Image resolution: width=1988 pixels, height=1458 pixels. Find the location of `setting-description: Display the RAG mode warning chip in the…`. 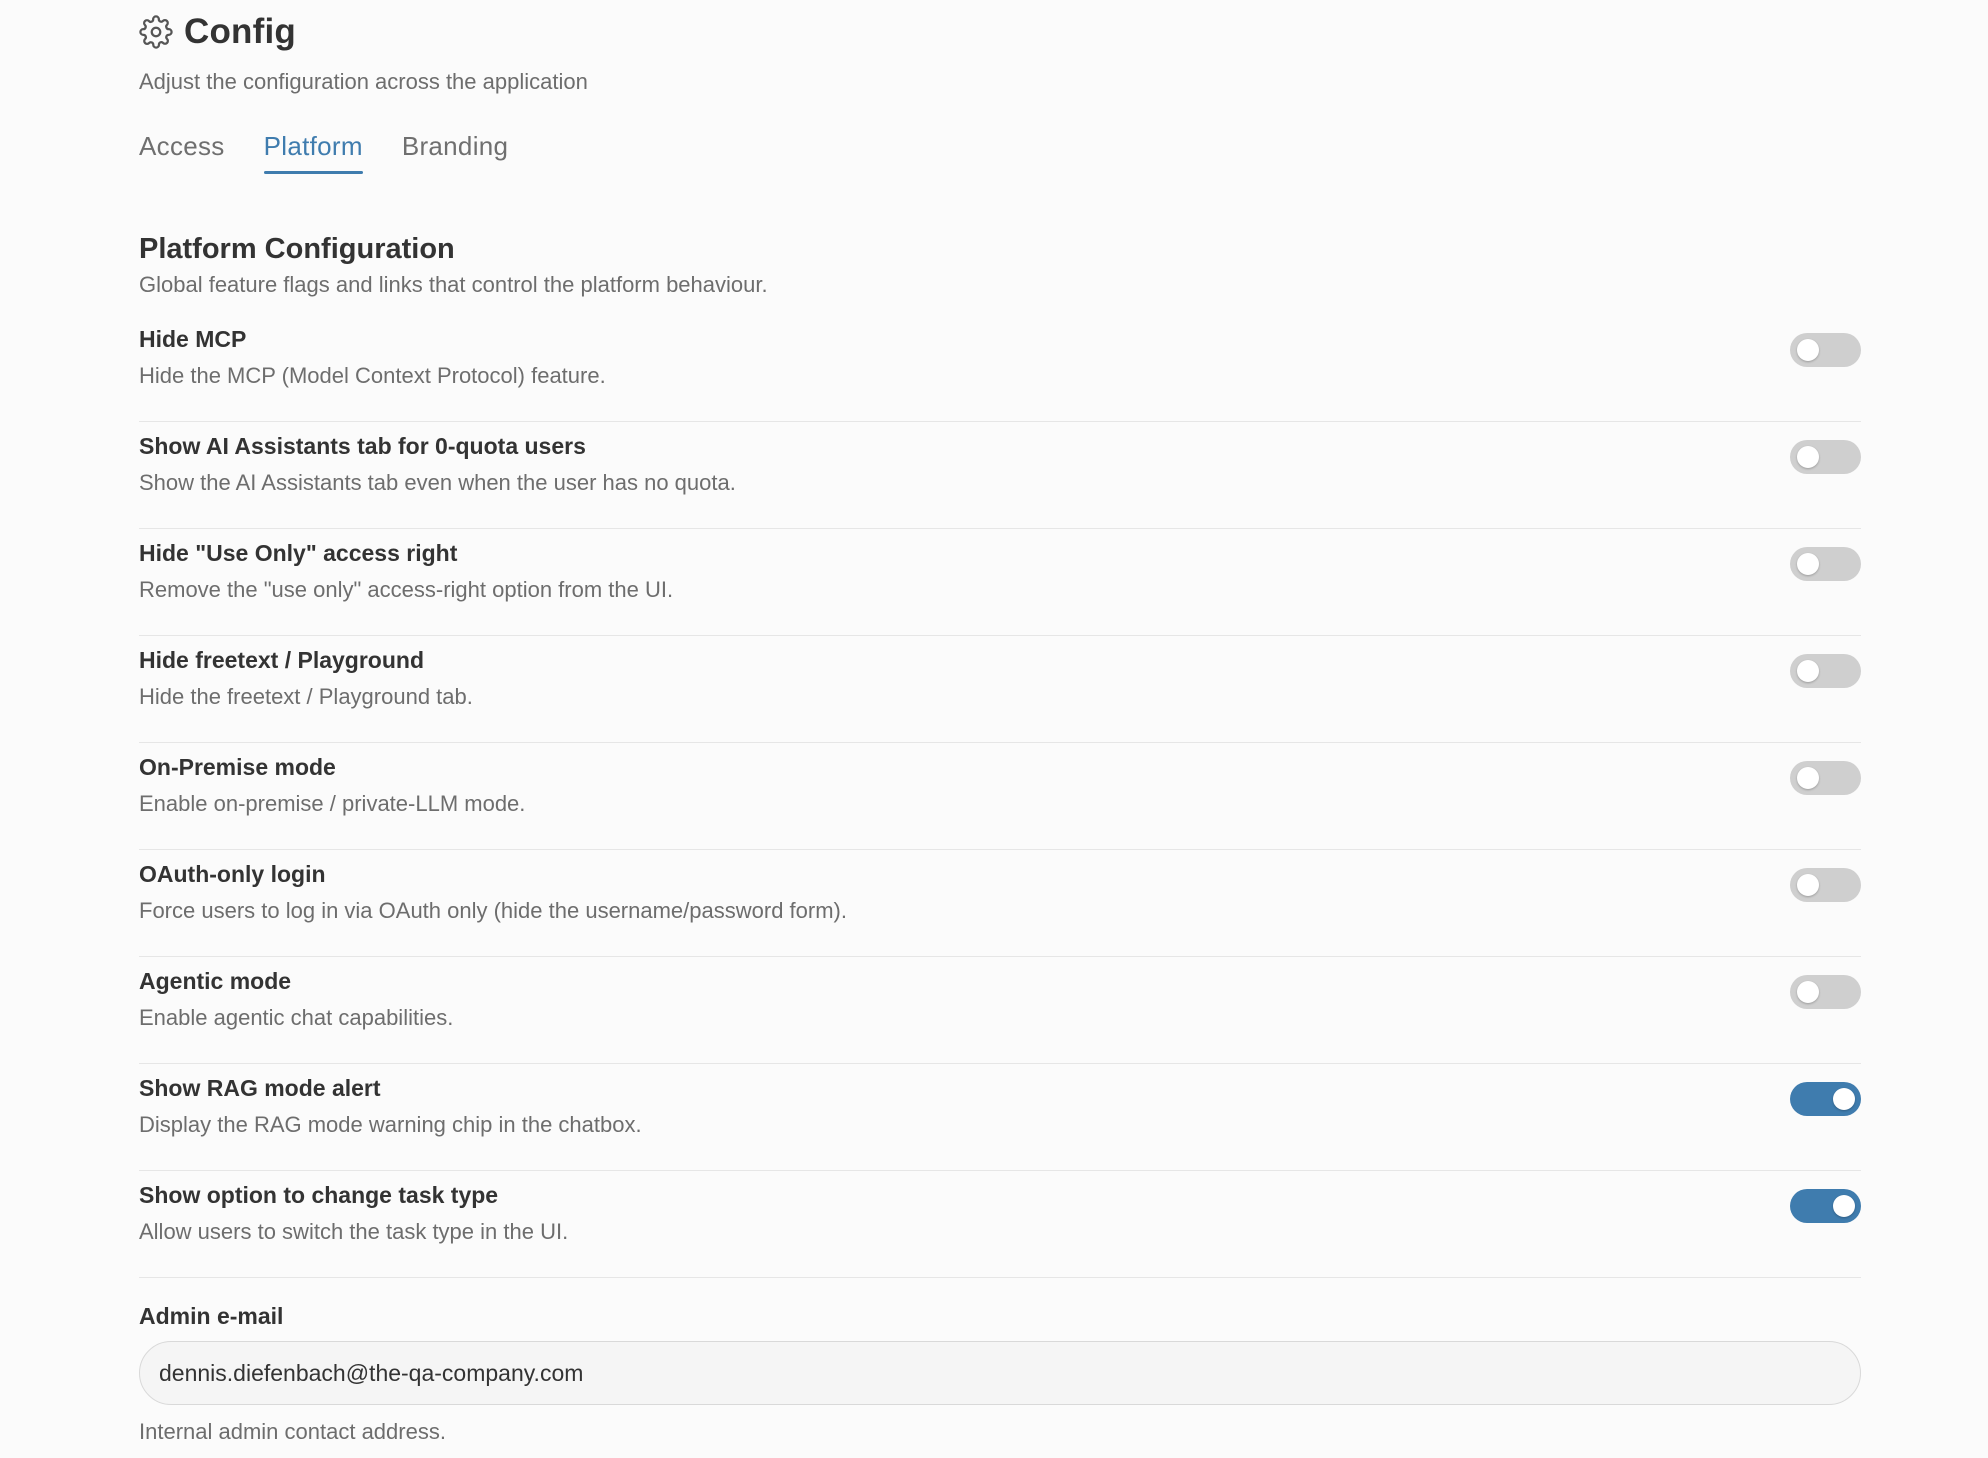

setting-description: Display the RAG mode warning chip in the… is located at coordinates (390, 1124).